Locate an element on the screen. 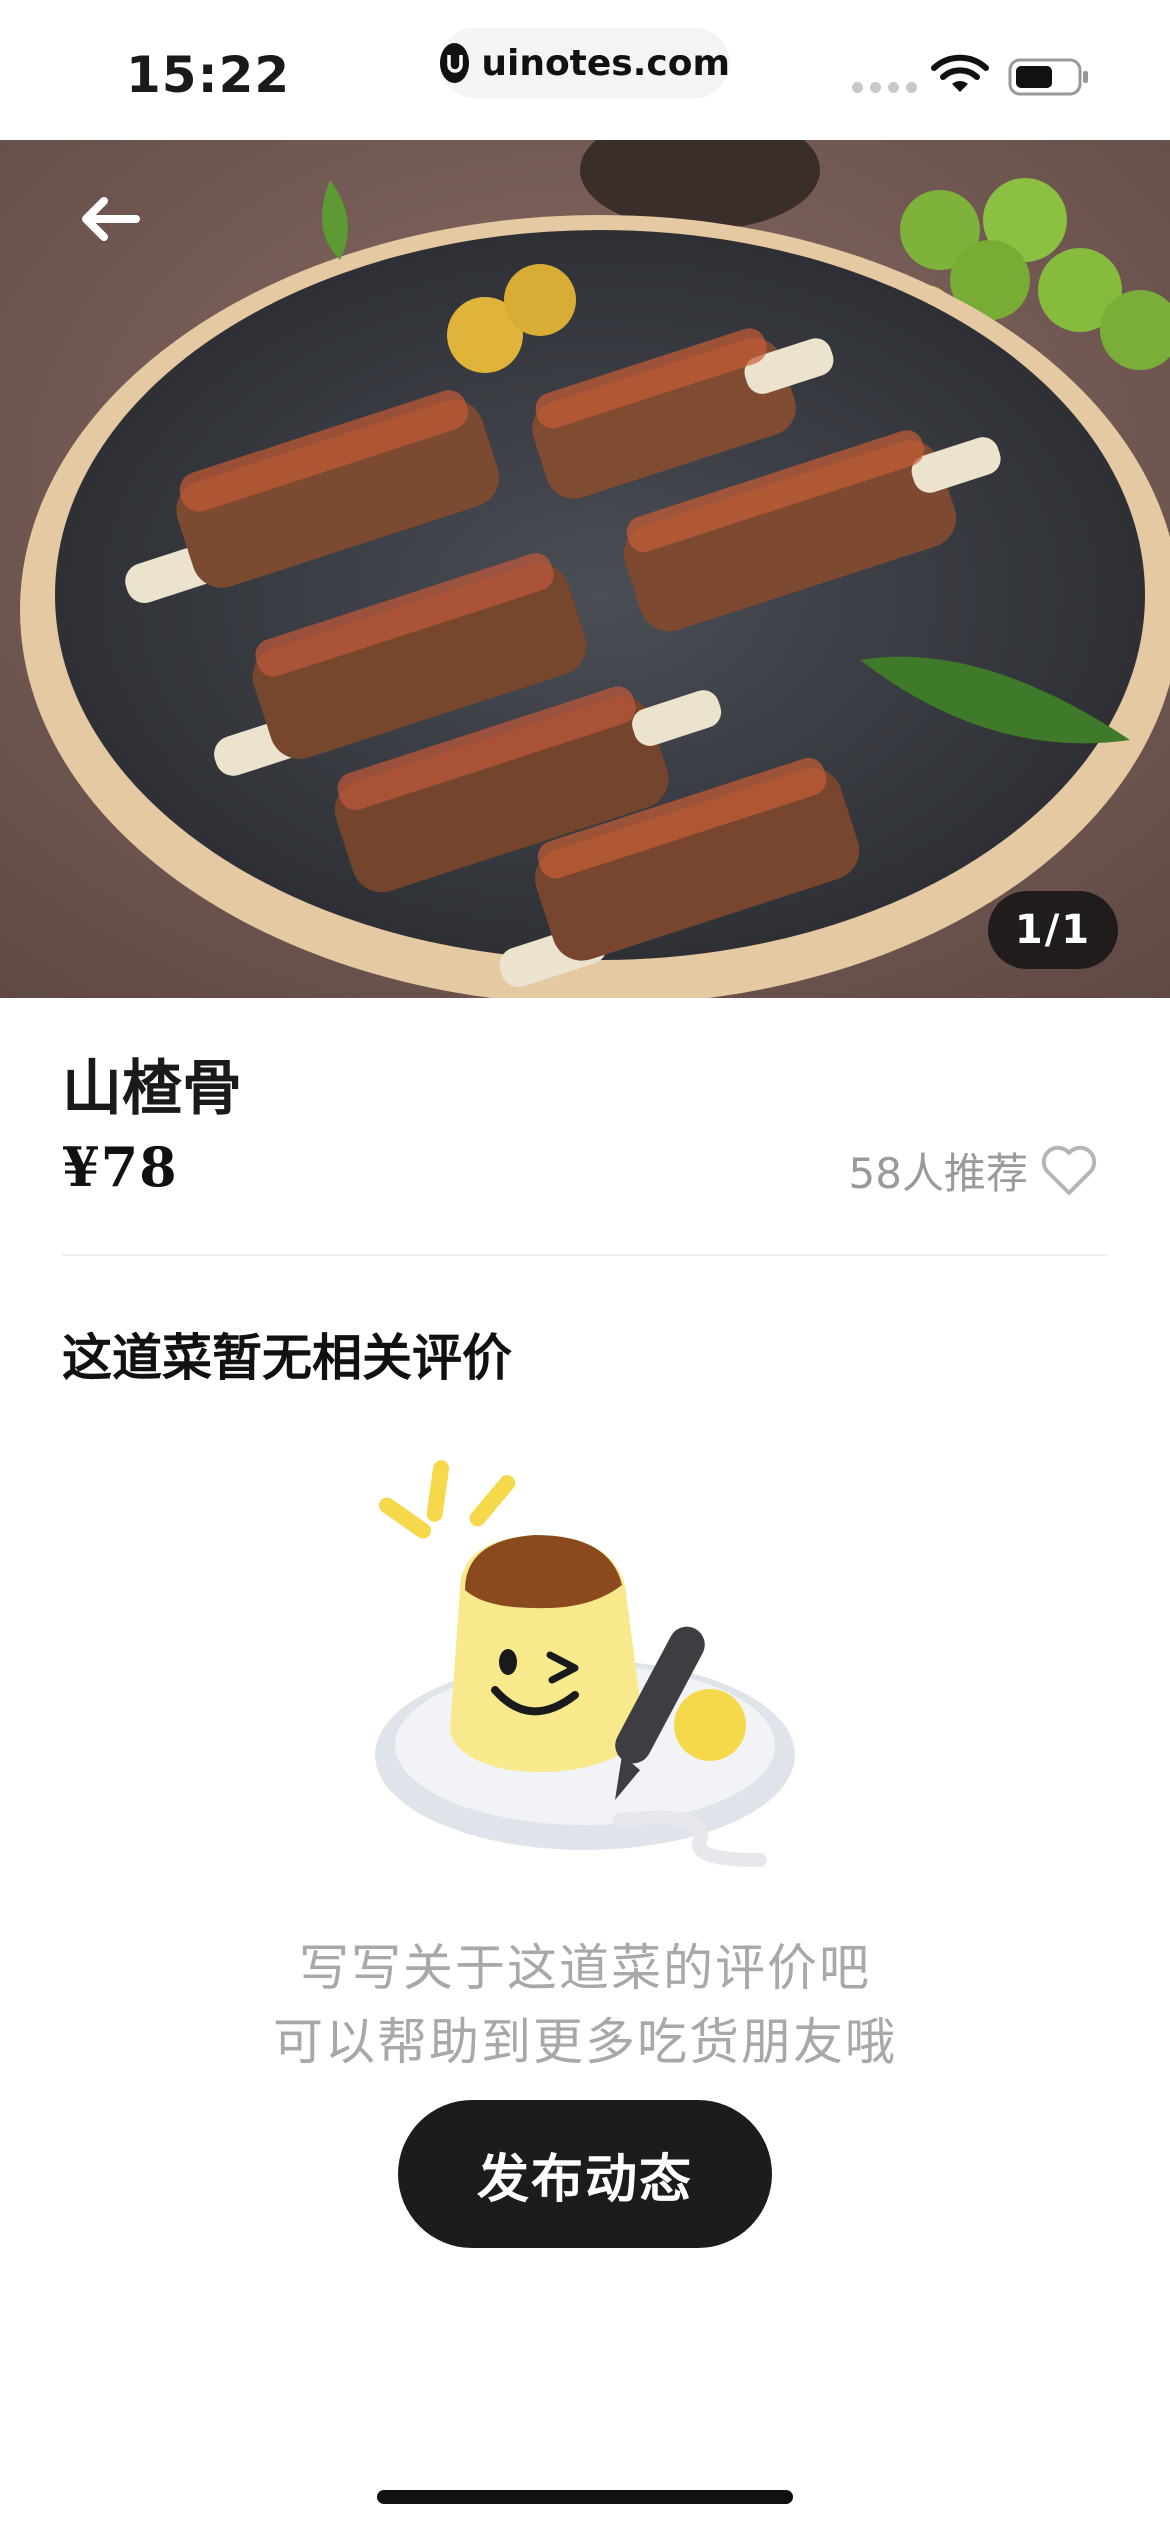 The width and height of the screenshot is (1170, 2532). back-button is located at coordinates (110, 219).